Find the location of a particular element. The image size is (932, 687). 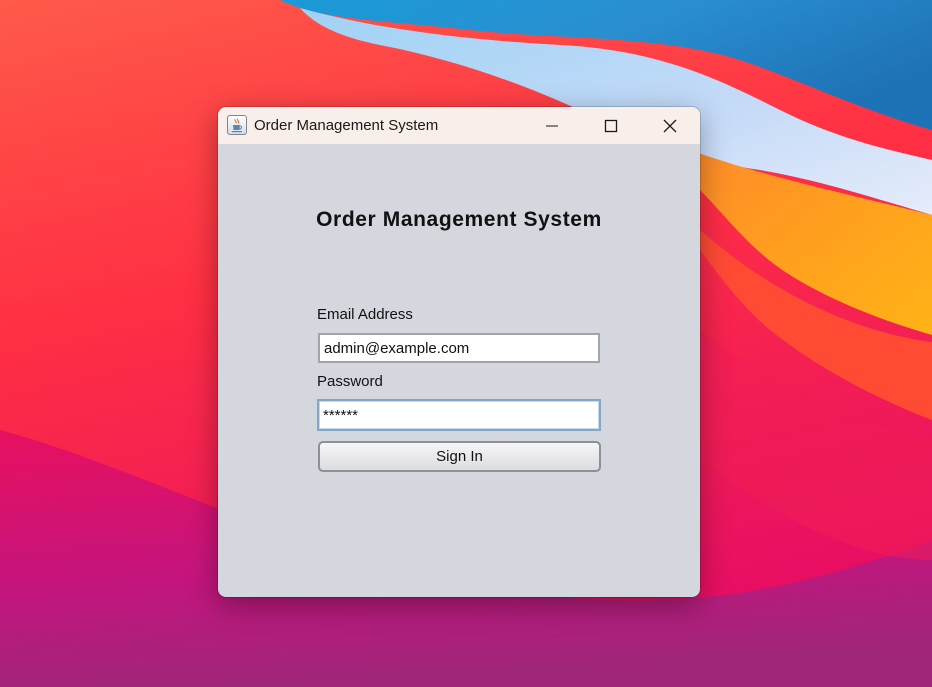

password-field is located at coordinates (459, 415).